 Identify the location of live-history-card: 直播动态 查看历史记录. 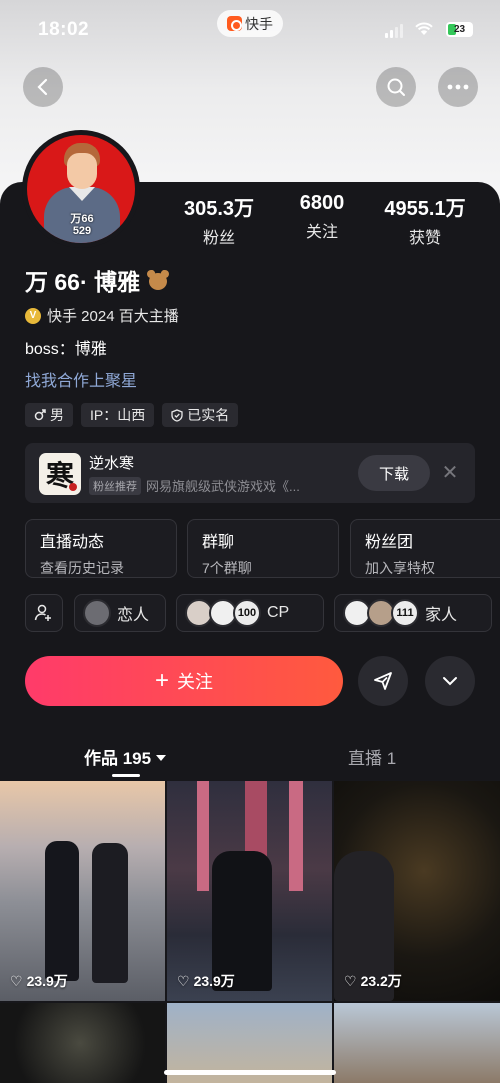
(101, 548).